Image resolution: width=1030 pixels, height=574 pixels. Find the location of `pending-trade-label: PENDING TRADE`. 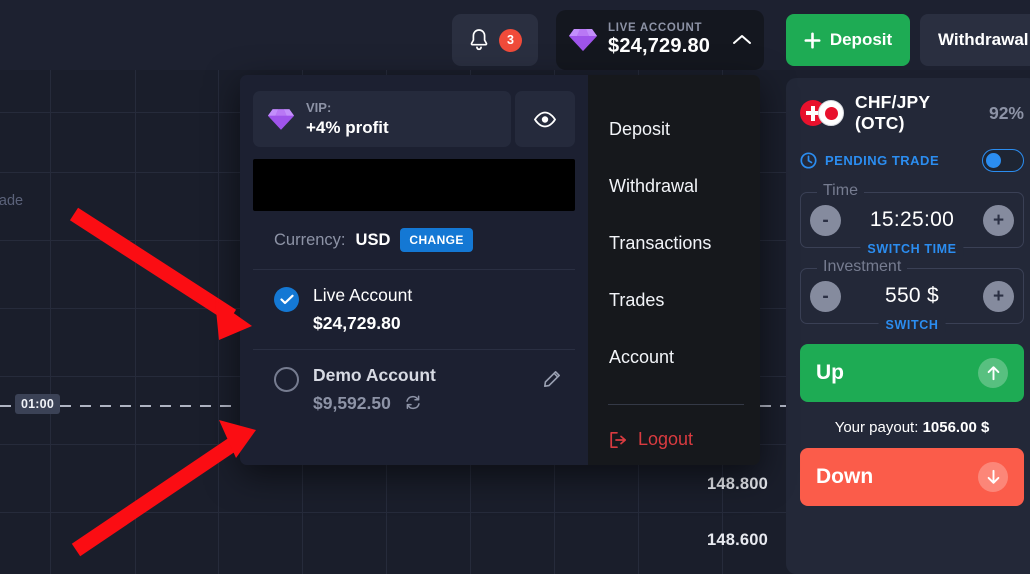

pending-trade-label: PENDING TRADE is located at coordinates (882, 160).